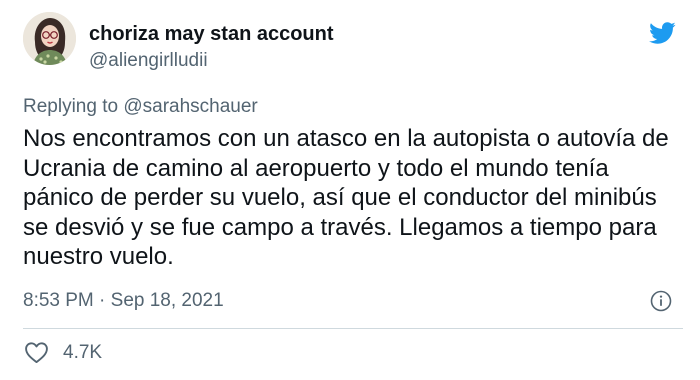 The width and height of the screenshot is (700, 380). What do you see at coordinates (148, 61) in the screenshot?
I see `user-handle: @aliengirlludii` at bounding box center [148, 61].